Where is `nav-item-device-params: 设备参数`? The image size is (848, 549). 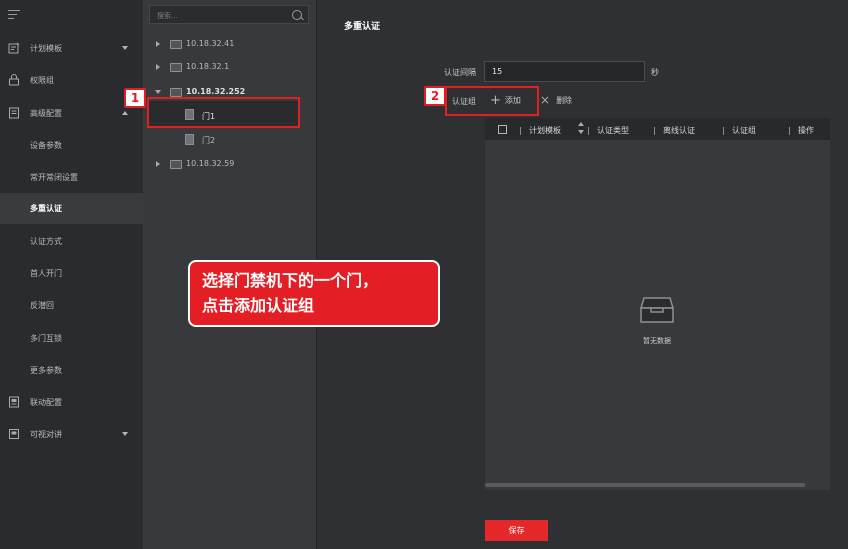
nav-item-device-params: 设备参数 is located at coordinates (71, 145).